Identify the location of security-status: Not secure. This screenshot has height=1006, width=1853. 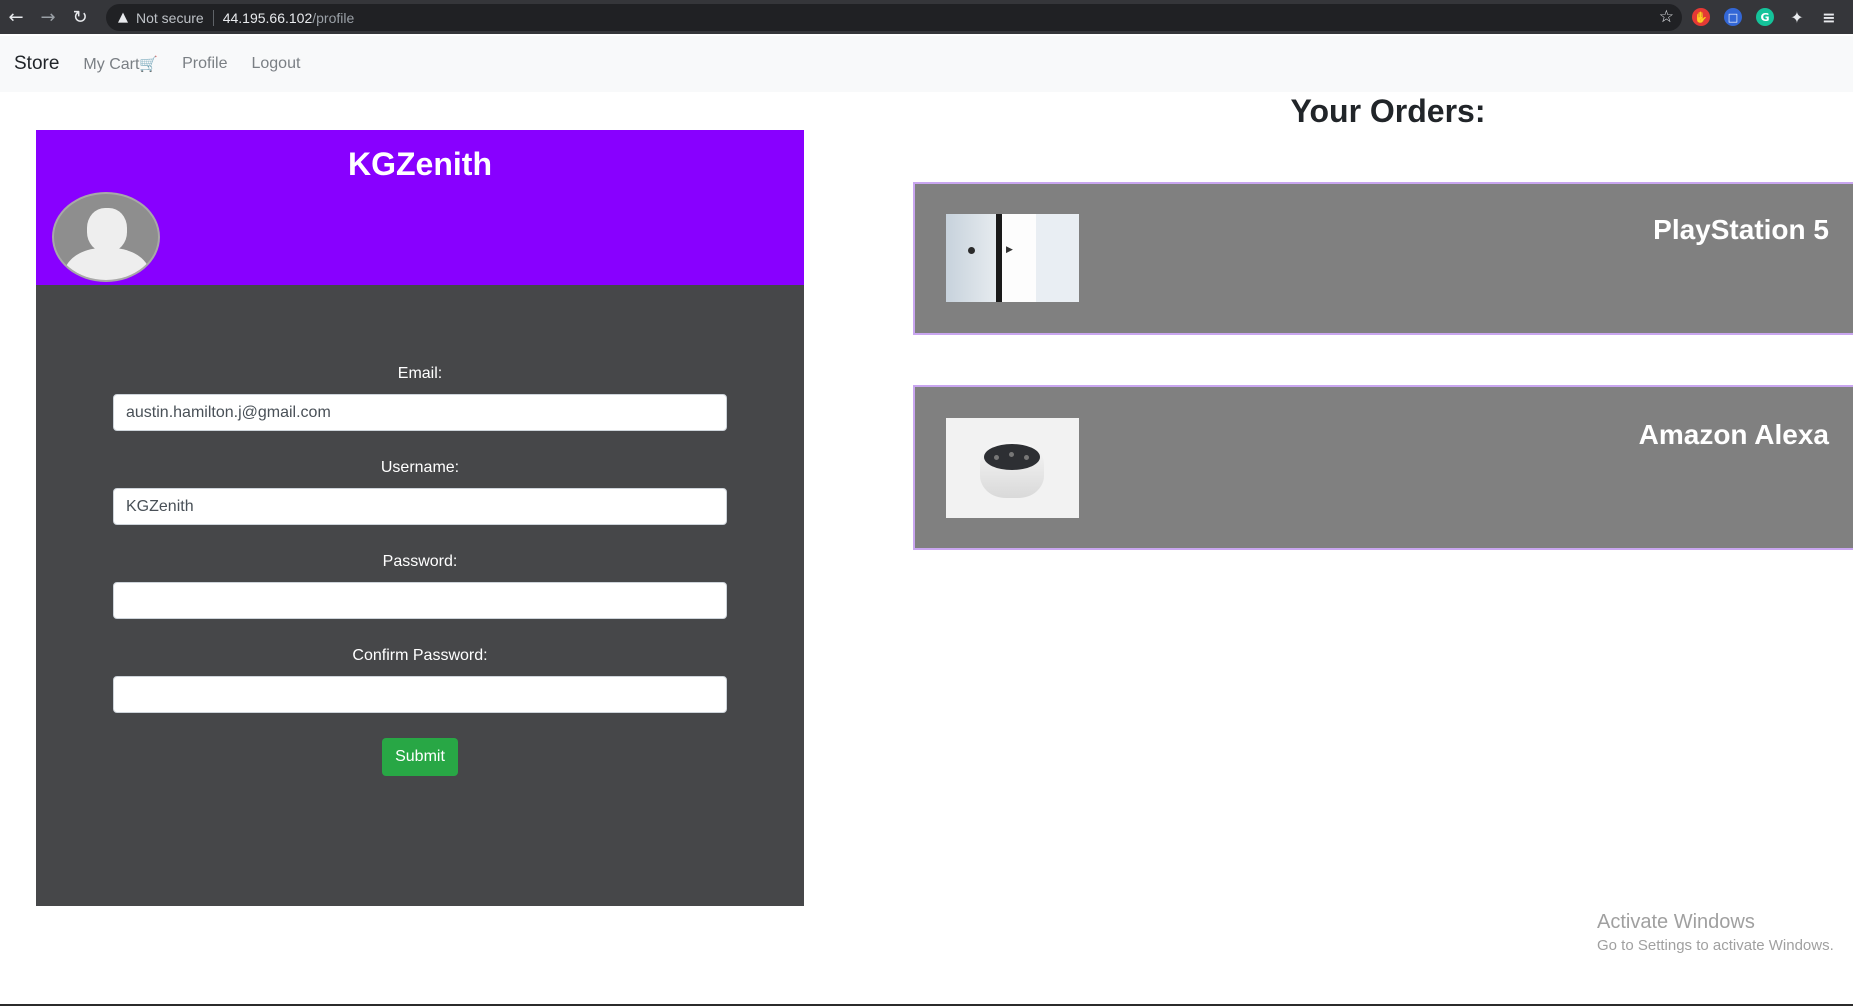
(170, 18).